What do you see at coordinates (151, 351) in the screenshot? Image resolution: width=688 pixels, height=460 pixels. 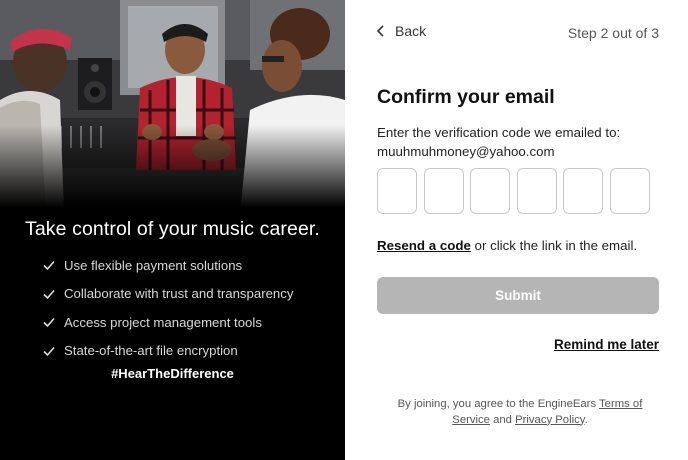 I see `feature-text: State-of-the-art file encryption` at bounding box center [151, 351].